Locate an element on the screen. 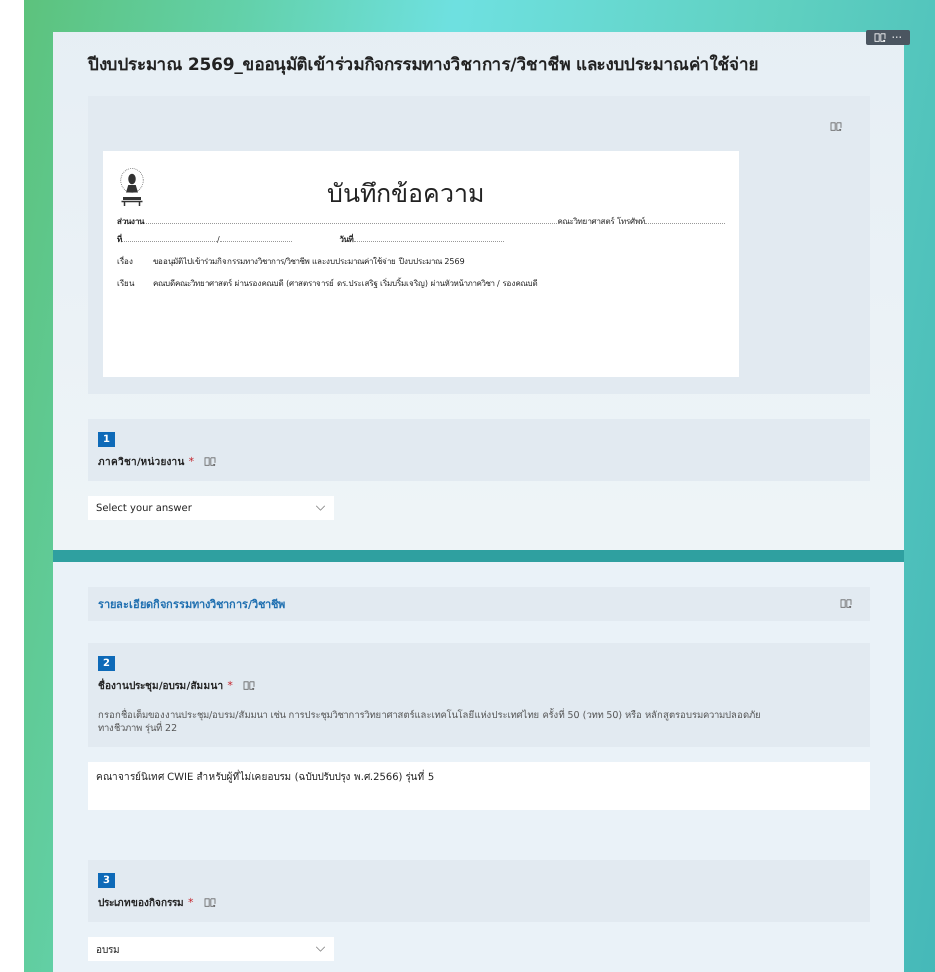 Image resolution: width=935 pixels, height=972 pixels. memo-heading: บันทึกข้อความ is located at coordinates (405, 194).